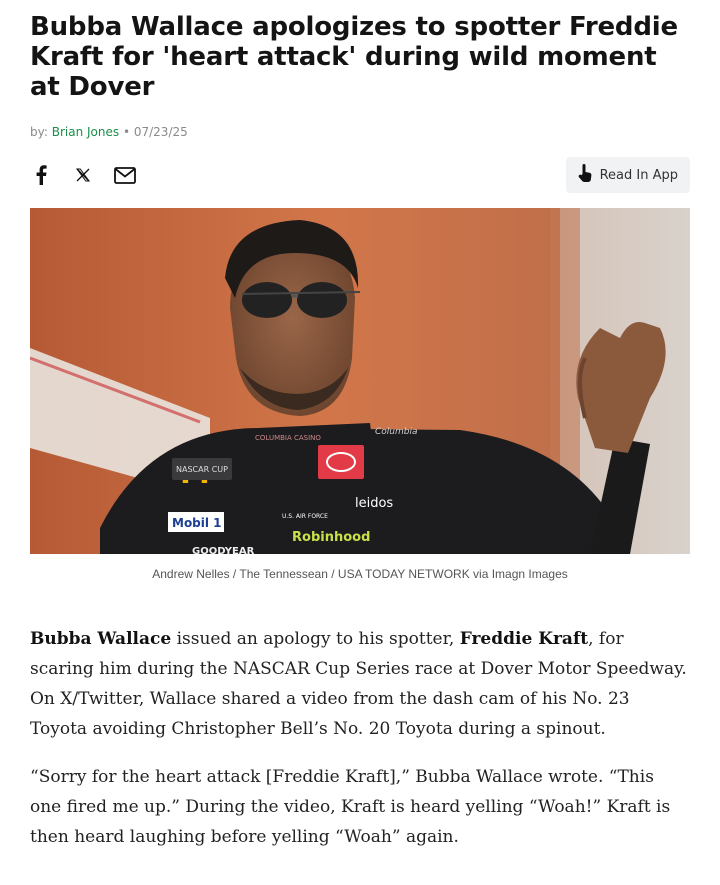 Image resolution: width=720 pixels, height=885 pixels. Describe the element at coordinates (288, 438) in the screenshot. I see `svg-text: COLUMBIA CASINO` at that location.